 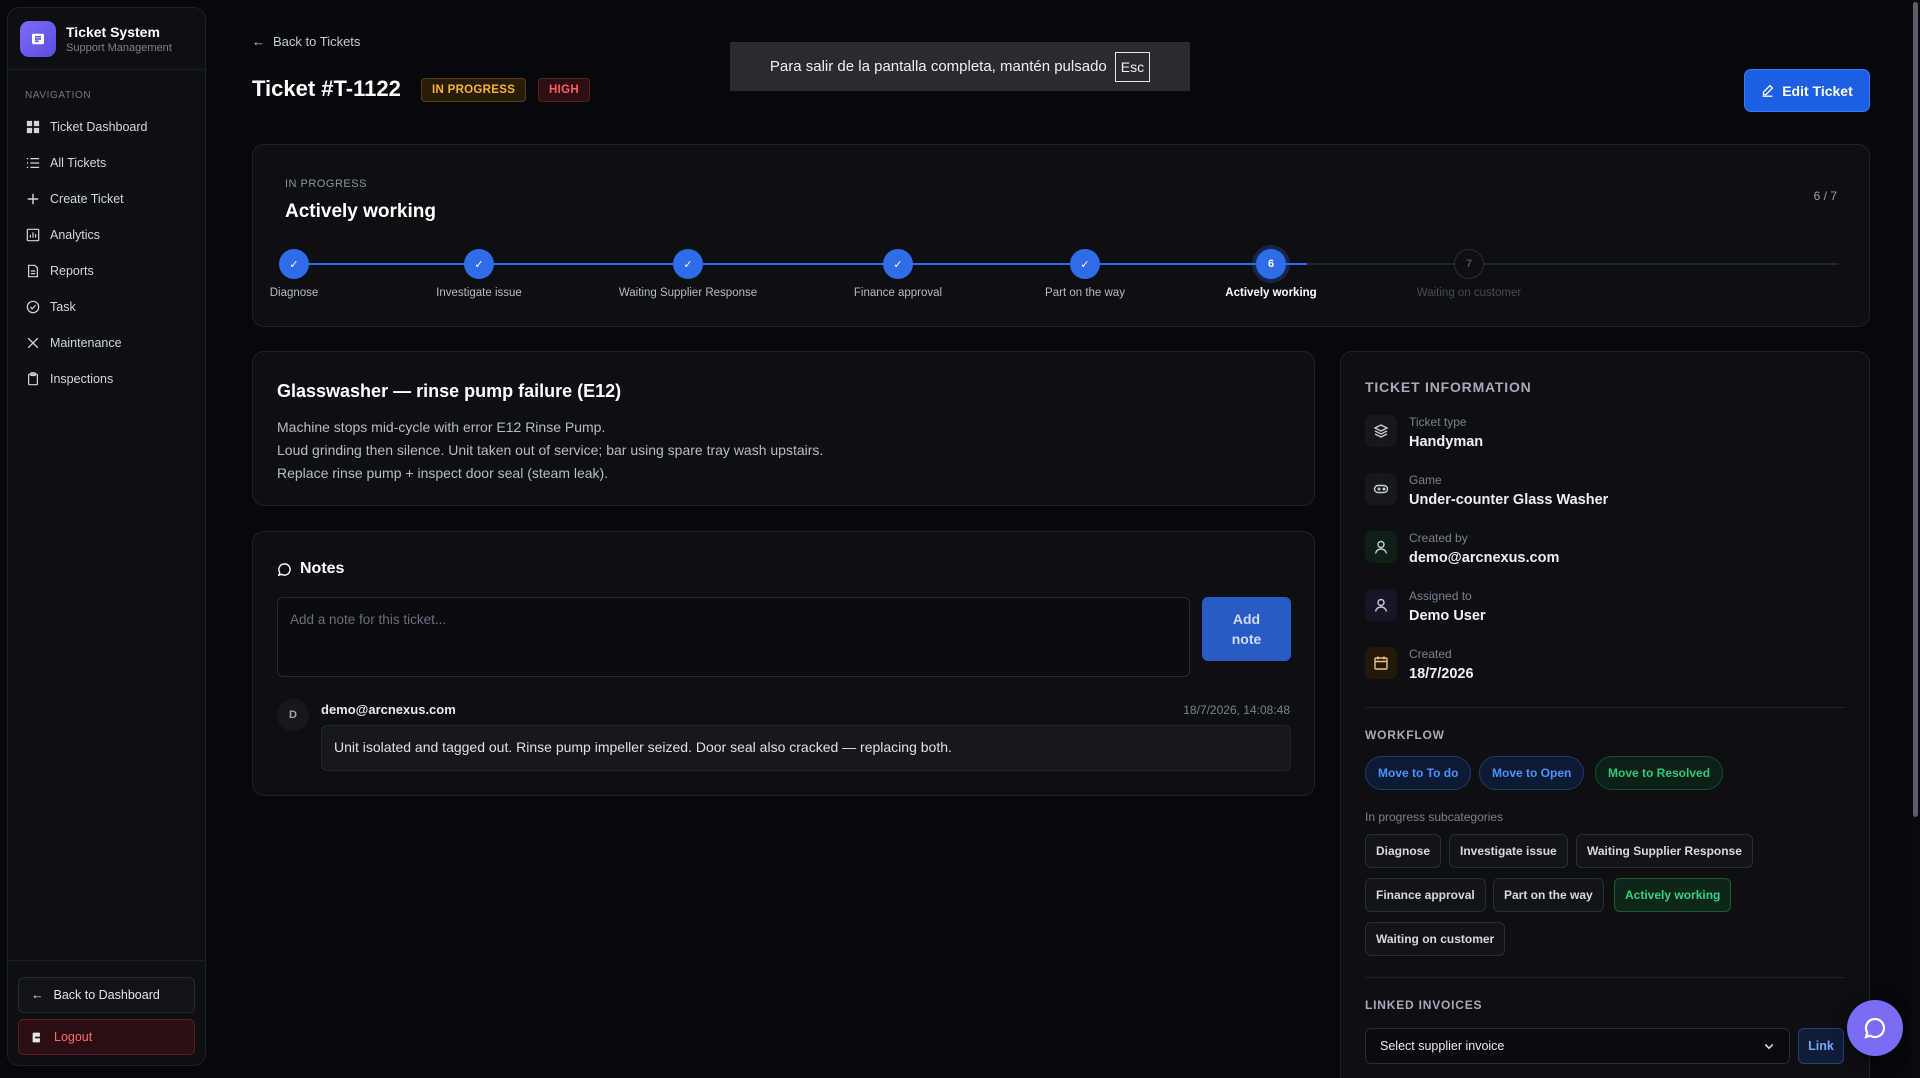 I want to click on chat-button, so click(x=1875, y=1028).